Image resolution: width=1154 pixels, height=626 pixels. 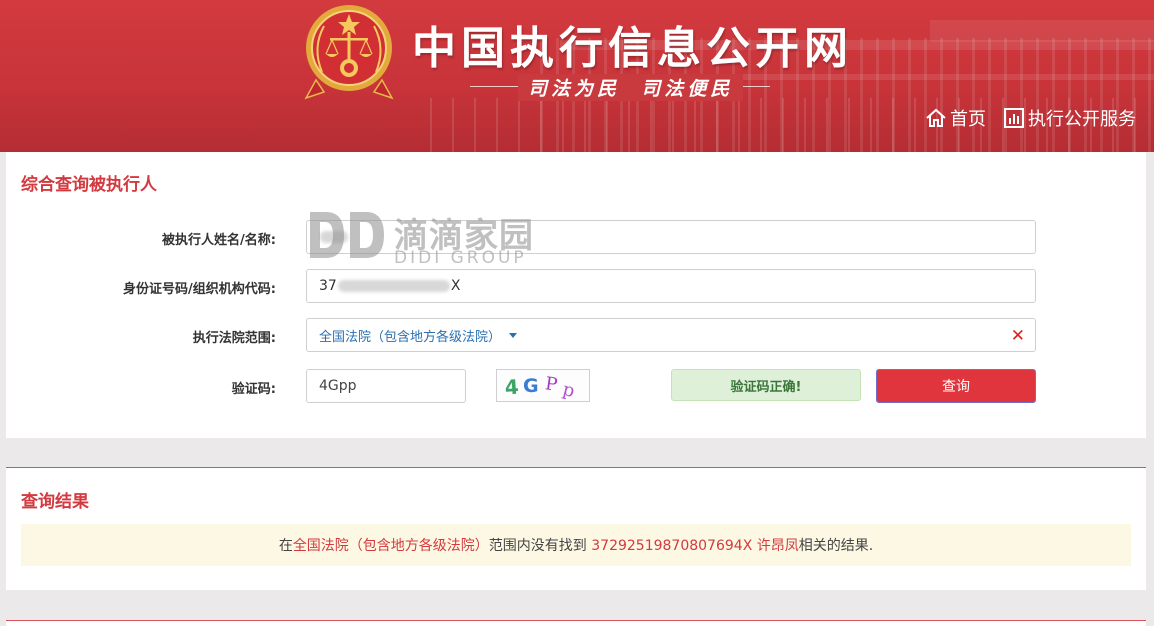 I want to click on search-button: 查询, so click(x=956, y=386).